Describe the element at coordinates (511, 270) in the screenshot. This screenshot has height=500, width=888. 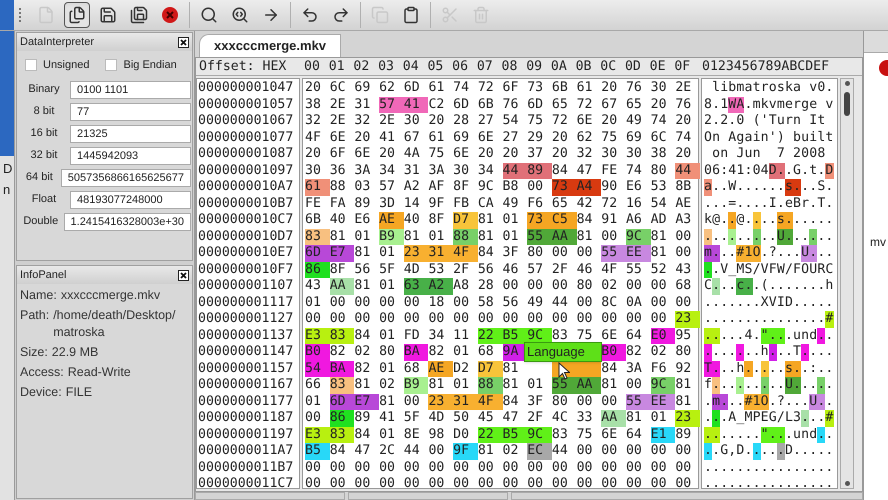
I see `hex-byte: 46` at that location.